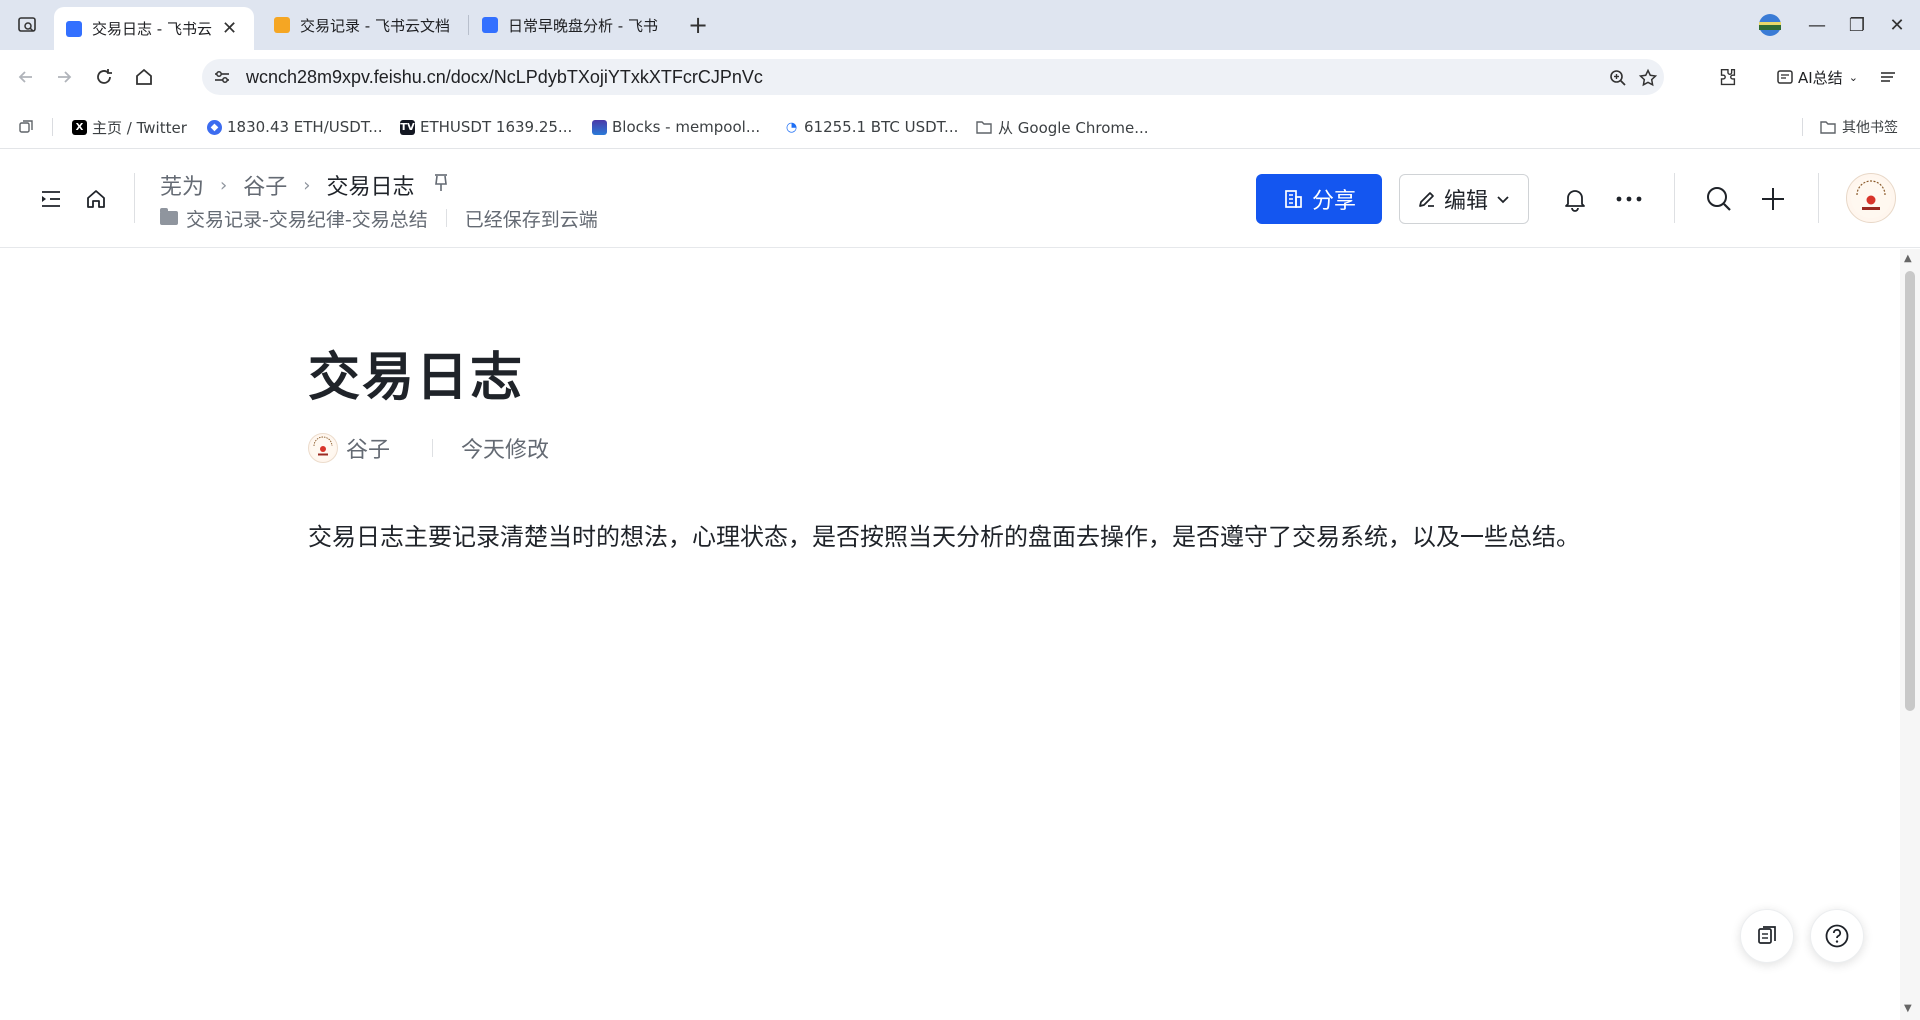 The width and height of the screenshot is (1920, 1020). Describe the element at coordinates (139, 127) in the screenshot. I see `bookmark-label: 主页 / Twitter` at that location.